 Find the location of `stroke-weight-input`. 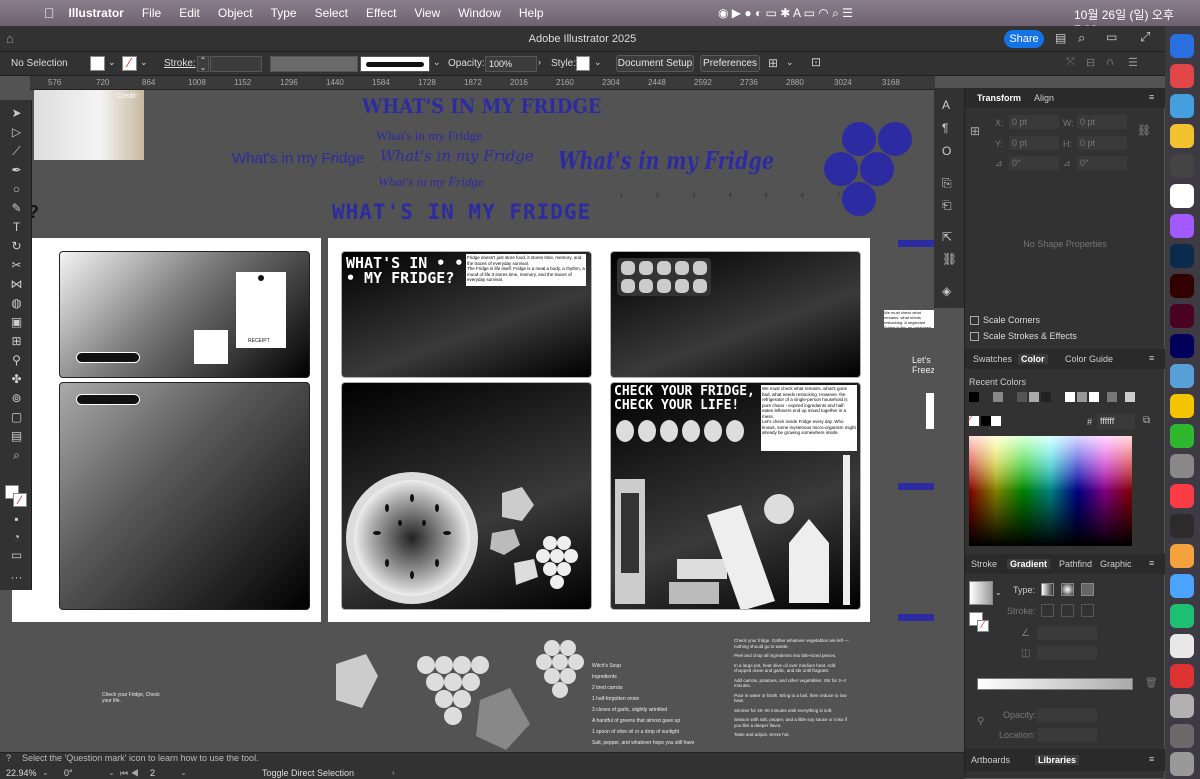

stroke-weight-input is located at coordinates (236, 64).